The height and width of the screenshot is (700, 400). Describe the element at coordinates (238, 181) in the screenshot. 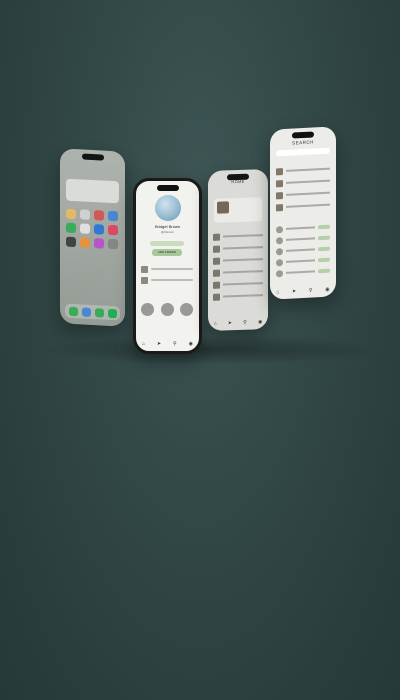

I see `page-title: HOME` at that location.